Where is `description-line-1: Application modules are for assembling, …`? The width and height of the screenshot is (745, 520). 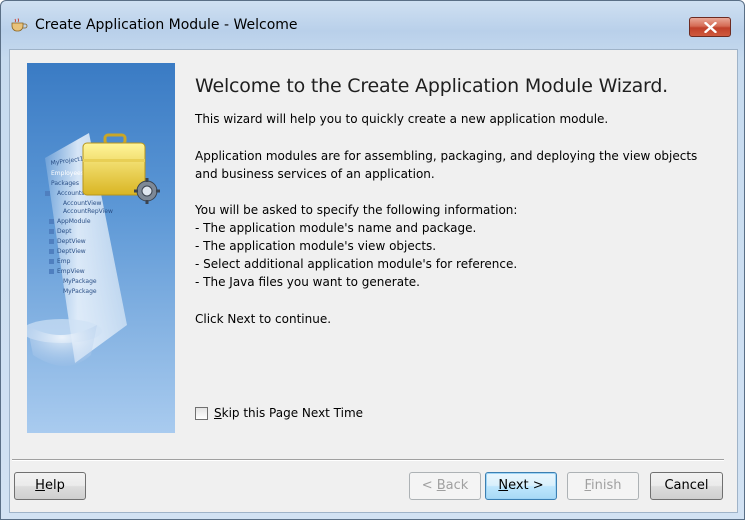 description-line-1: Application modules are for assembling, … is located at coordinates (446, 156).